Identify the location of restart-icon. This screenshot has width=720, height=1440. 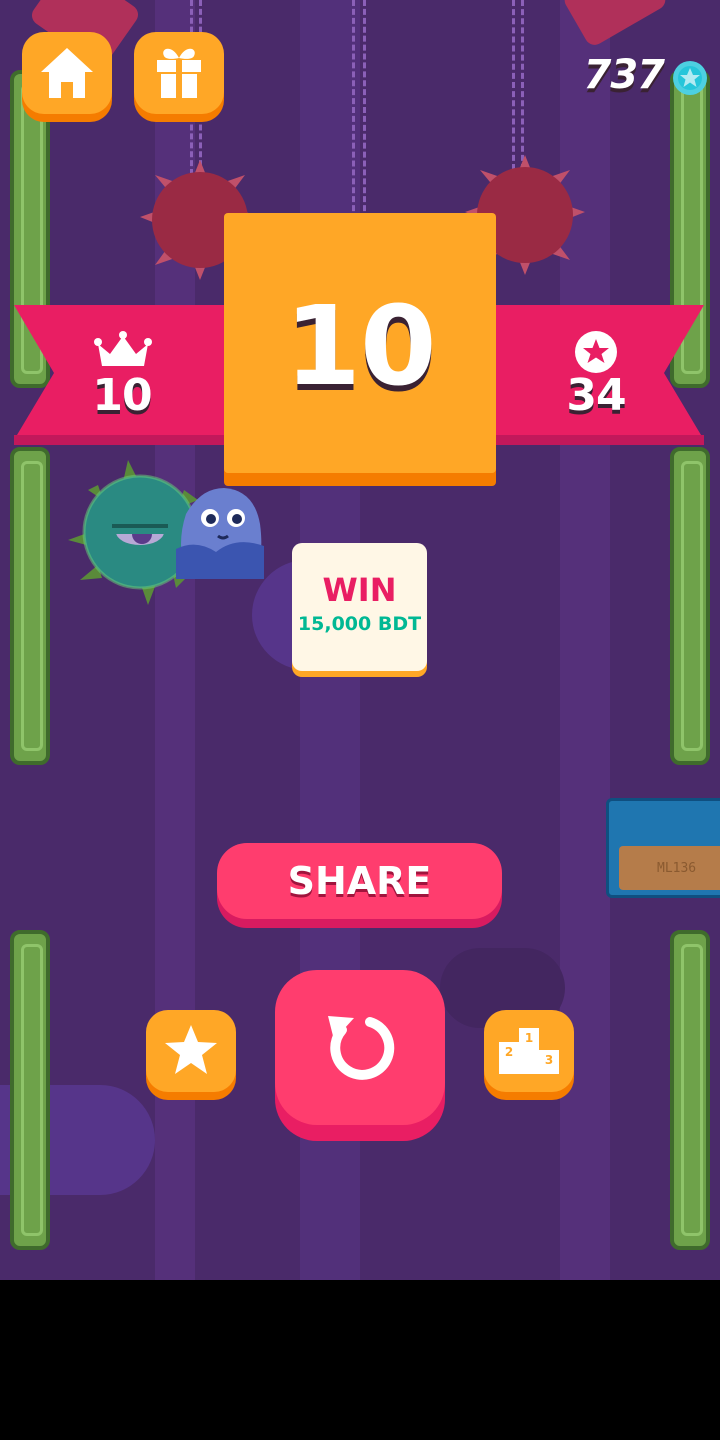
(361, 1048).